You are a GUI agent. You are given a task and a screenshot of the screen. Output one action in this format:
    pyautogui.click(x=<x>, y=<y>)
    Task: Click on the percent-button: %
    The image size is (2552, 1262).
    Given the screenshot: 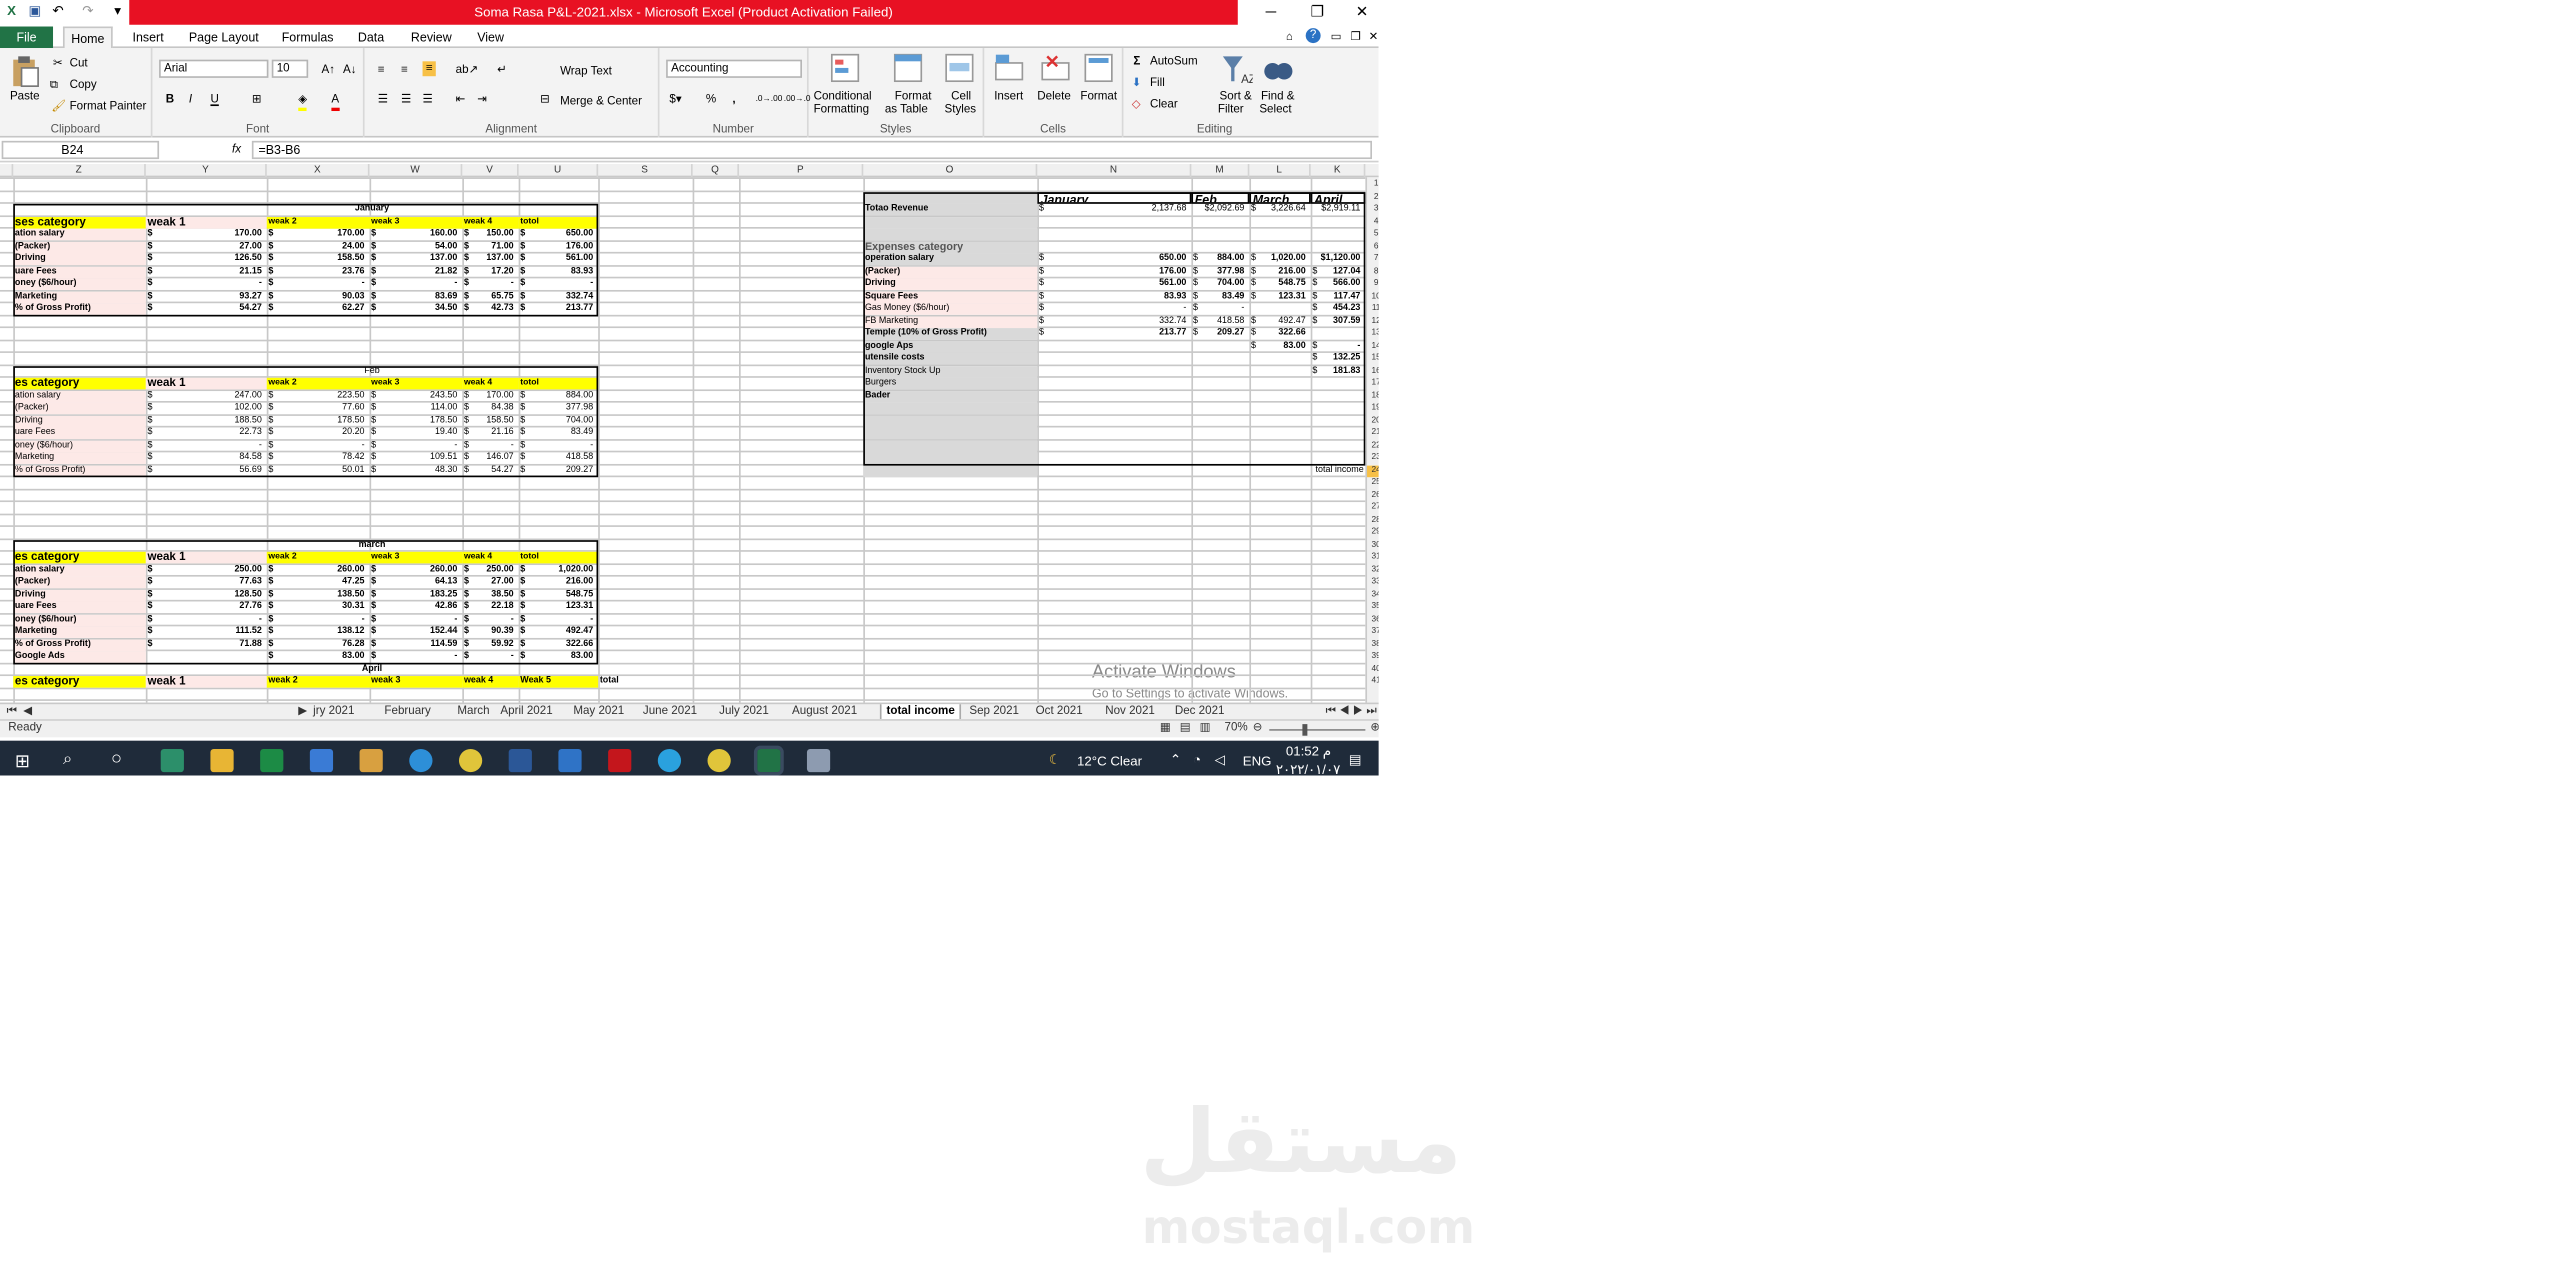 What is the action you would take?
    pyautogui.click(x=711, y=100)
    